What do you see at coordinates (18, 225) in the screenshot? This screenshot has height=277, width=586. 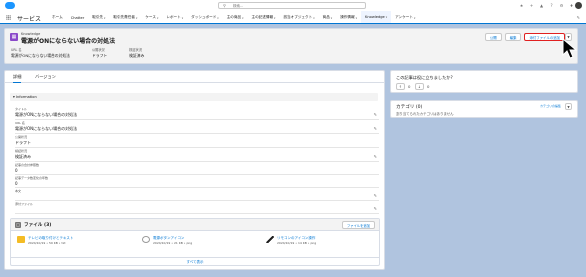 I see `file-icon: □` at bounding box center [18, 225].